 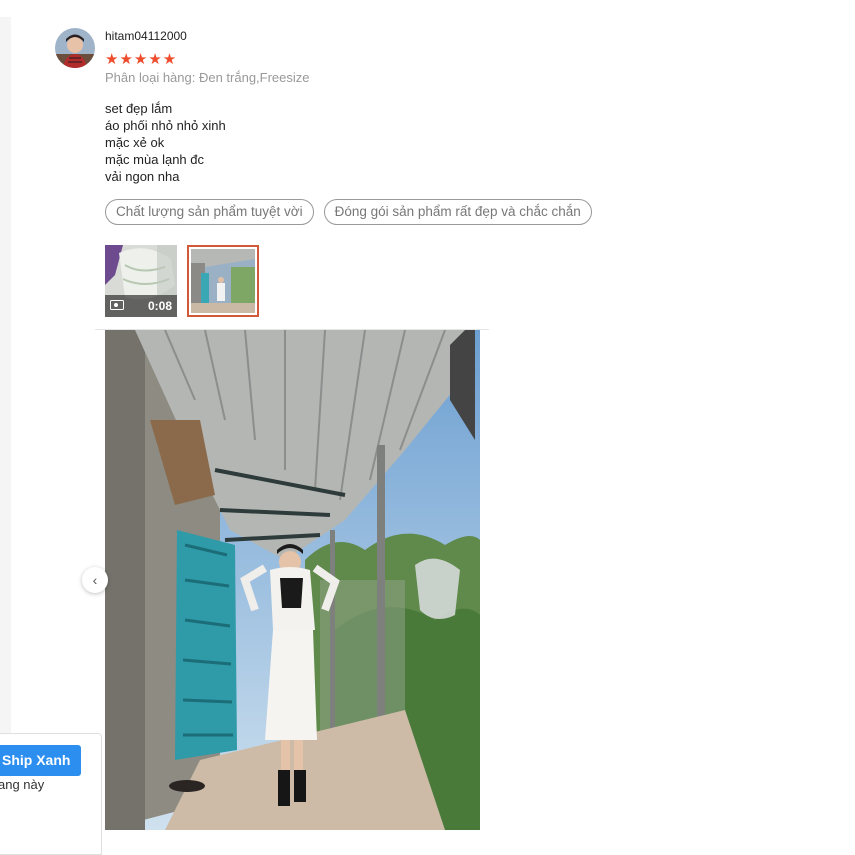 What do you see at coordinates (207, 77) in the screenshot?
I see `product-variation: Phân loại hàng: Đen trắng,Freesize` at bounding box center [207, 77].